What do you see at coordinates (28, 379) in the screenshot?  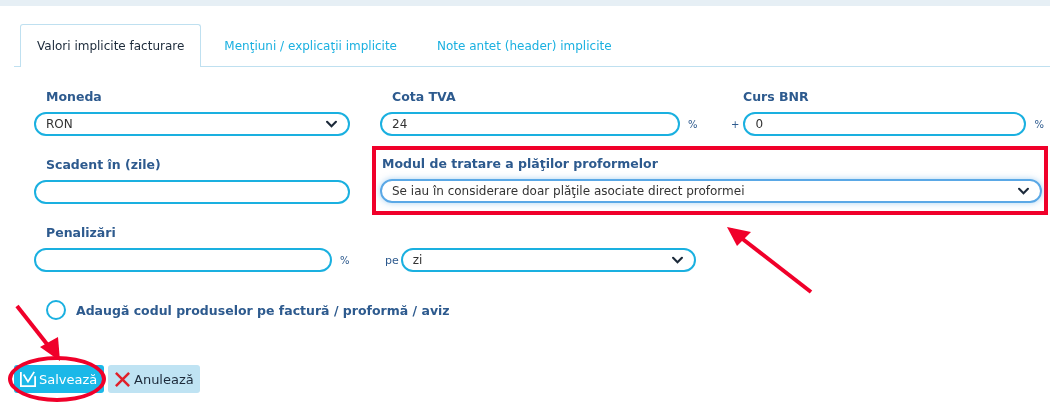 I see `checkmark-icon` at bounding box center [28, 379].